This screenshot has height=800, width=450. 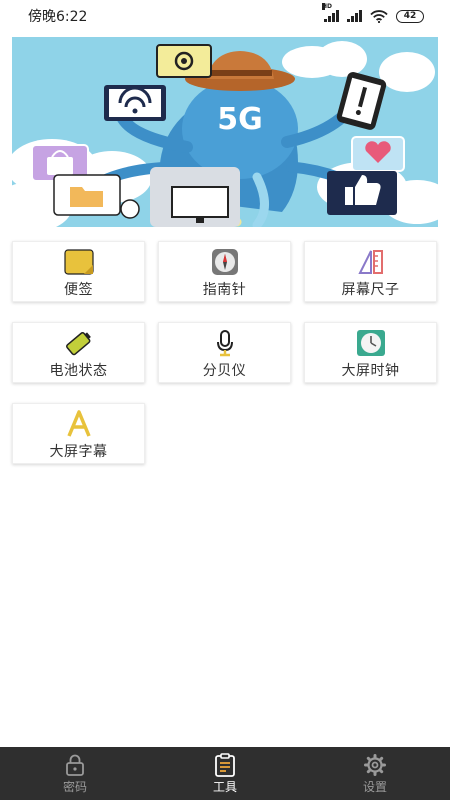 I want to click on tool-label: 屏幕尺子, so click(x=370, y=290).